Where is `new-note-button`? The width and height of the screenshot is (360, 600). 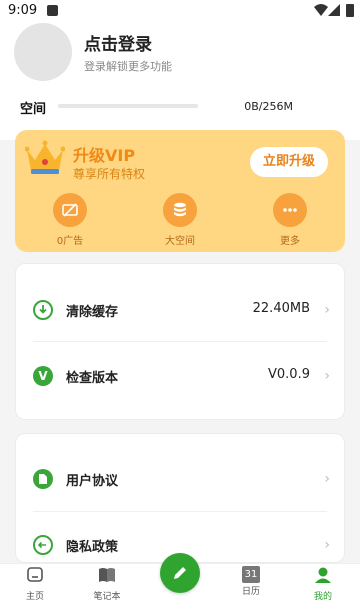
new-note-button is located at coordinates (180, 573).